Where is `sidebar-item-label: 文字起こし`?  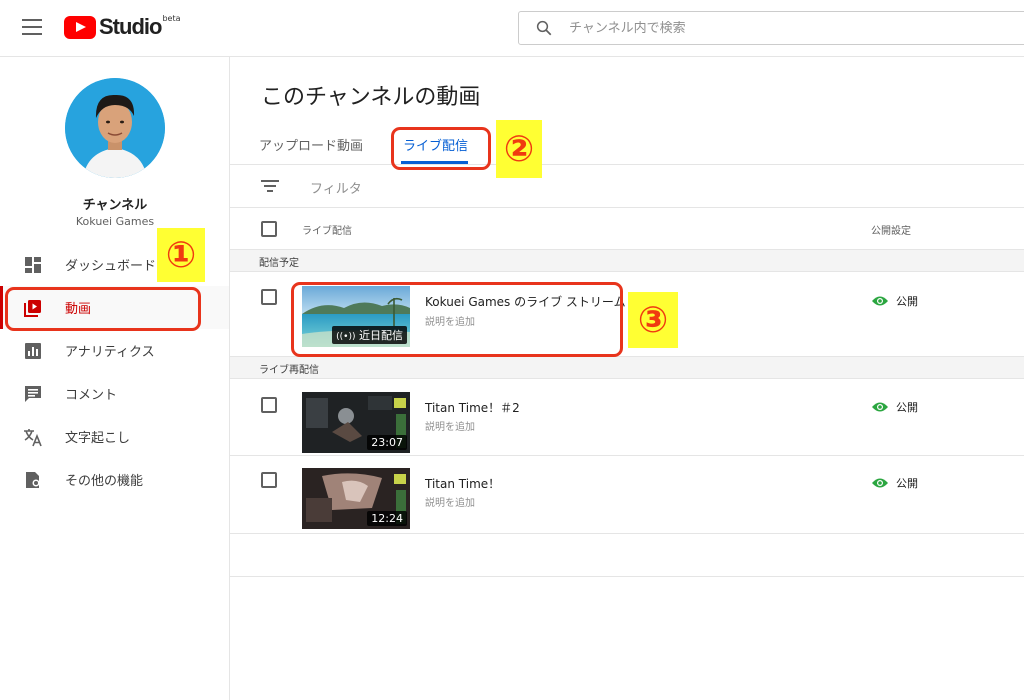 sidebar-item-label: 文字起こし is located at coordinates (98, 438).